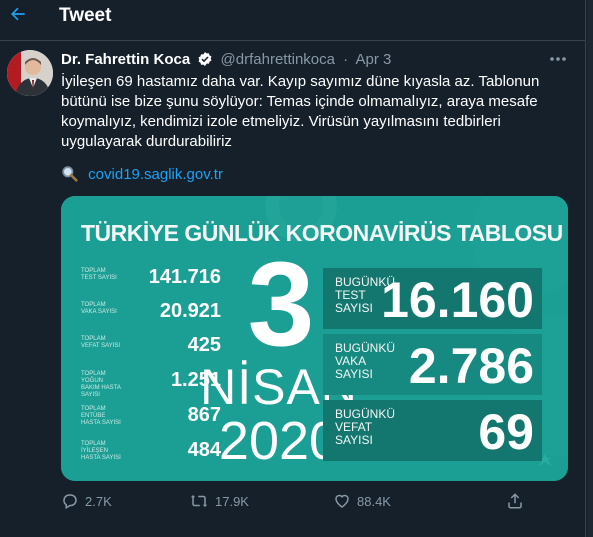 The width and height of the screenshot is (593, 537). Describe the element at coordinates (101, 451) in the screenshot. I see `stat-label: TOPLAM İYİLEŞEN HASTA SAYISI` at that location.